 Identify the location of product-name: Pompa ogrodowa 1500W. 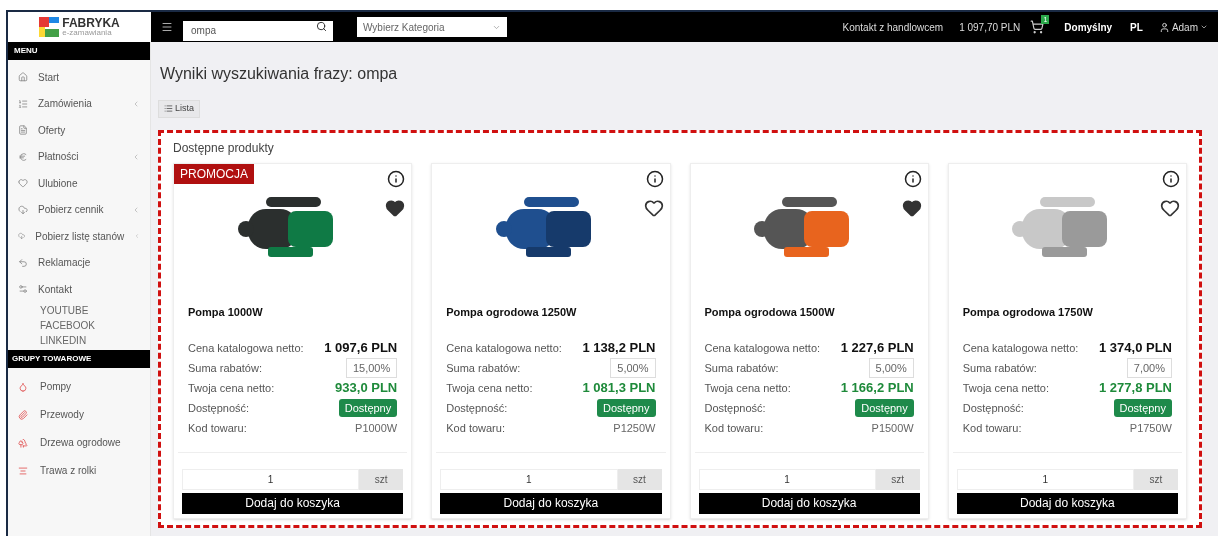
(809, 321).